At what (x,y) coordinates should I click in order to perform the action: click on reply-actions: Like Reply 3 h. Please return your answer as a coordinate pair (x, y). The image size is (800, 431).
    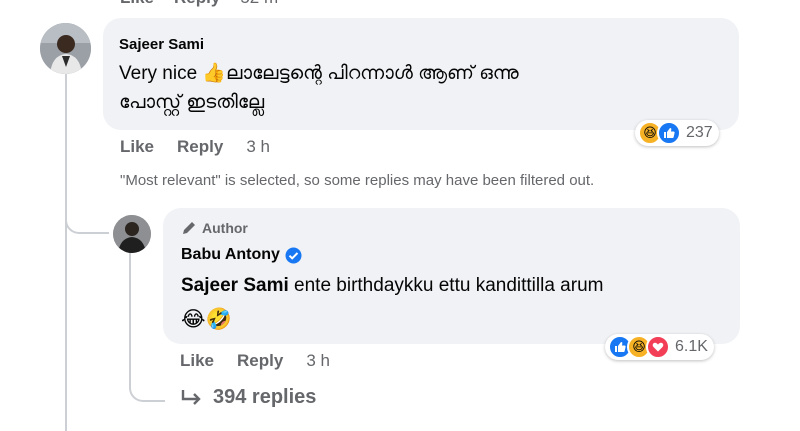
    Looking at the image, I should click on (255, 361).